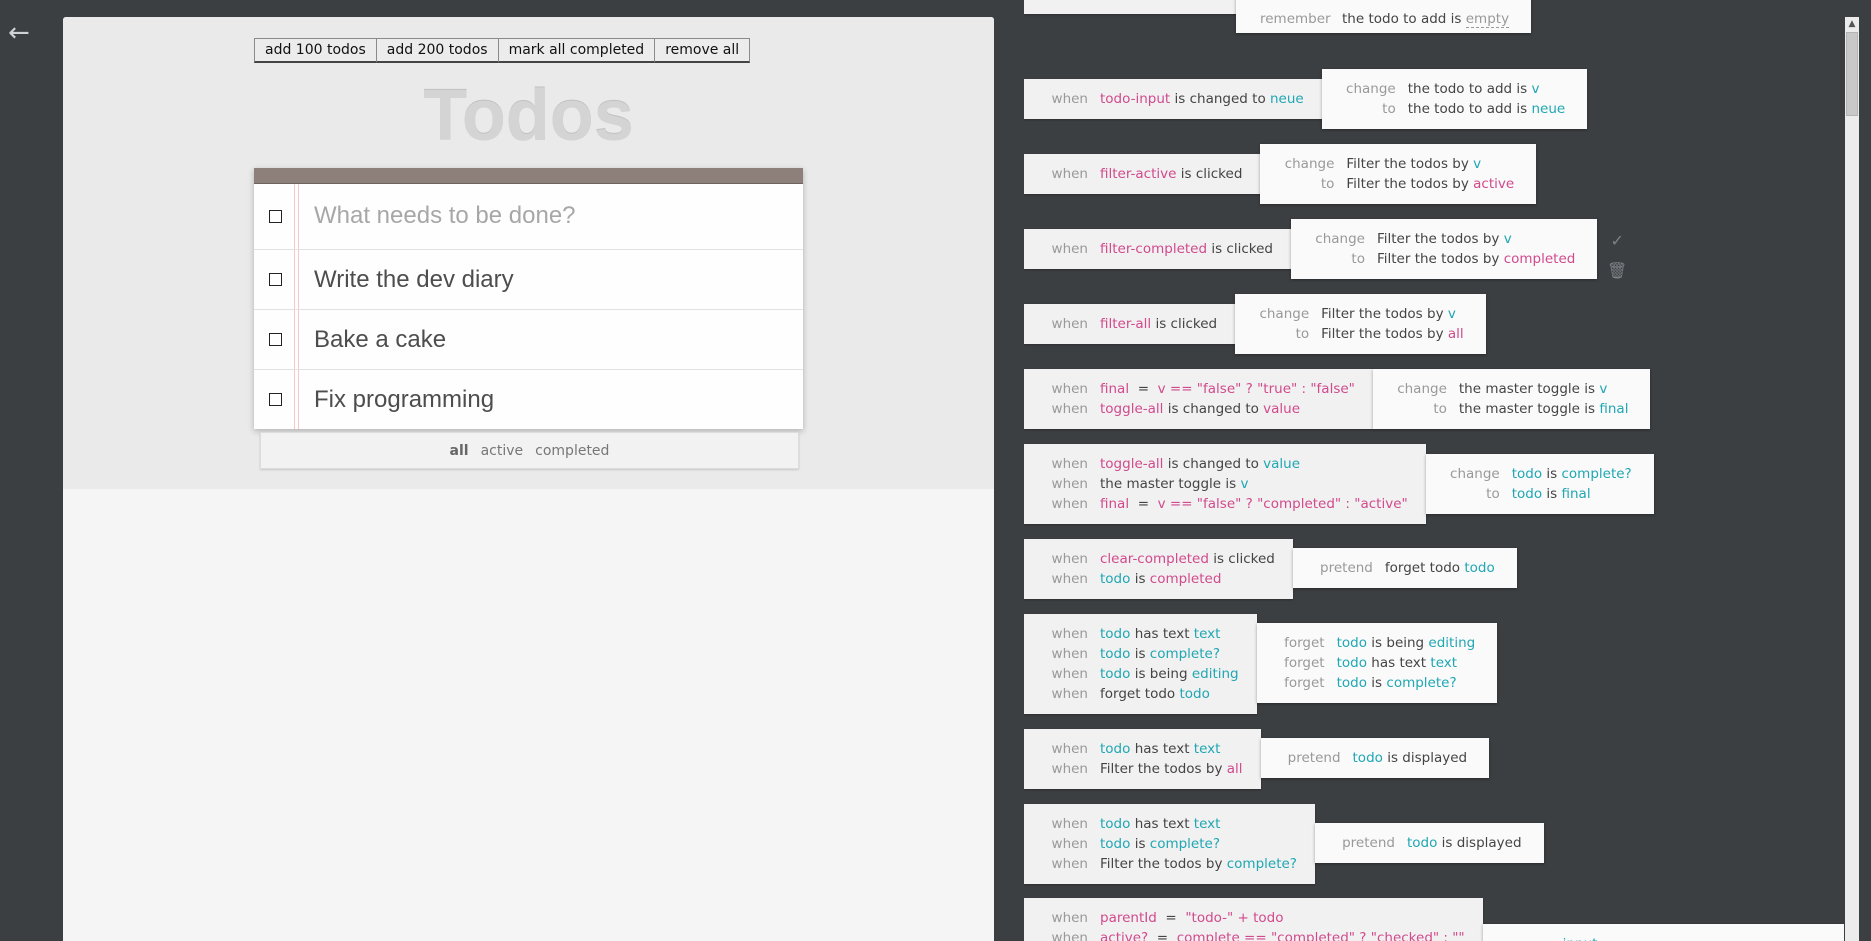  Describe the element at coordinates (1133, 324) in the screenshot. I see `code-line: when filter-all is clicked` at that location.